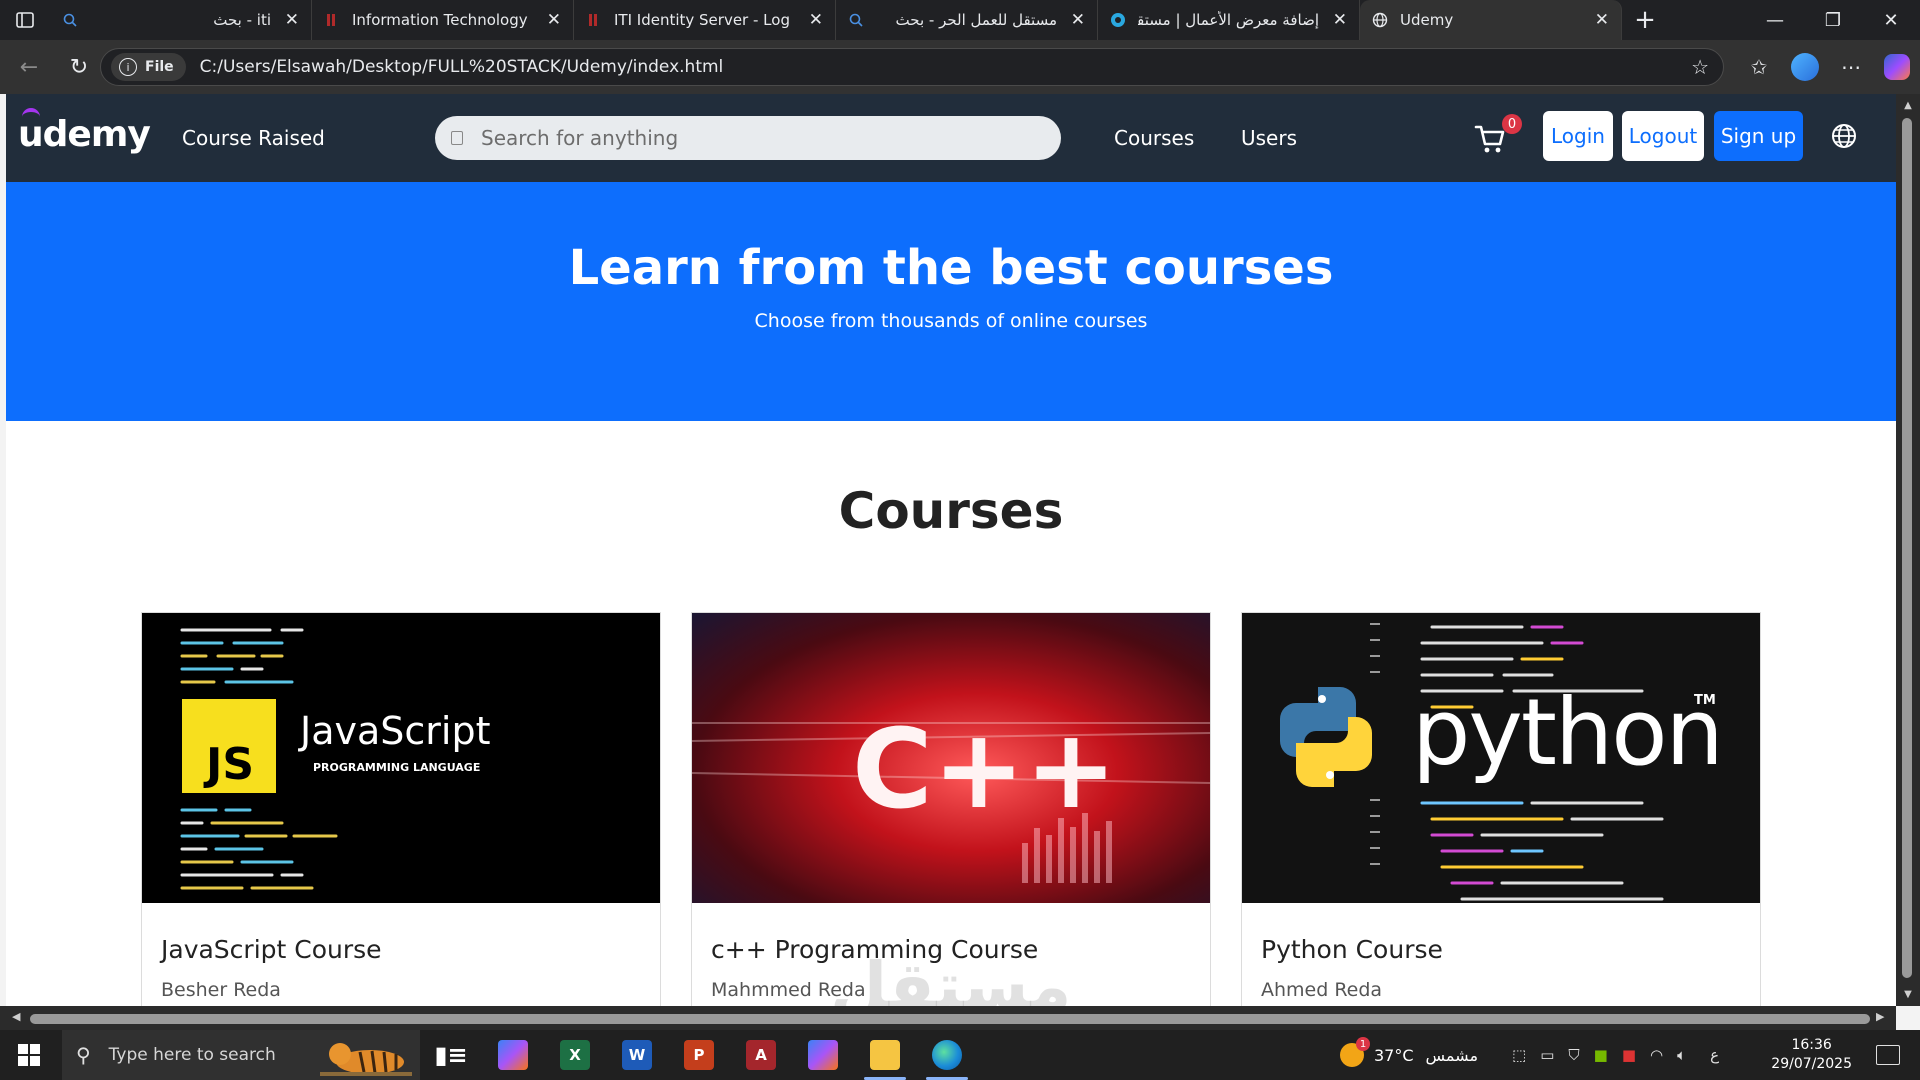 The height and width of the screenshot is (1080, 1920). What do you see at coordinates (1663, 136) in the screenshot?
I see `logout-button: Logout` at bounding box center [1663, 136].